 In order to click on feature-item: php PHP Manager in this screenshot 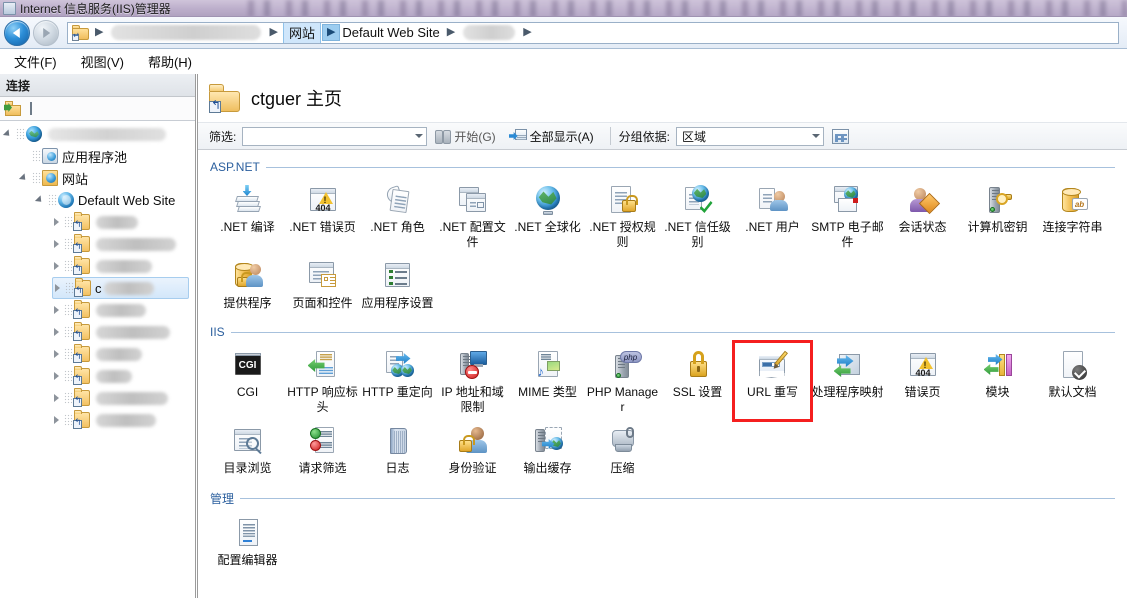, I will do `click(622, 381)`.